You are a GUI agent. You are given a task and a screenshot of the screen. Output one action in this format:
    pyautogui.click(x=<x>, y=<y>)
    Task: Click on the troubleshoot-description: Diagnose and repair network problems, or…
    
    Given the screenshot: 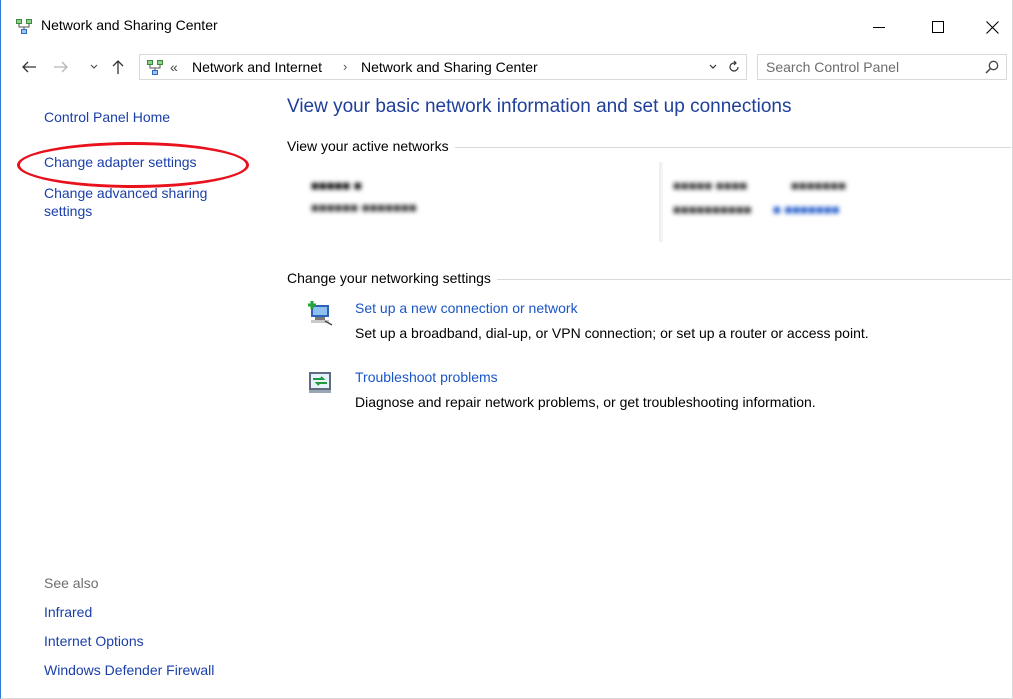 What is the action you would take?
    pyautogui.click(x=585, y=402)
    